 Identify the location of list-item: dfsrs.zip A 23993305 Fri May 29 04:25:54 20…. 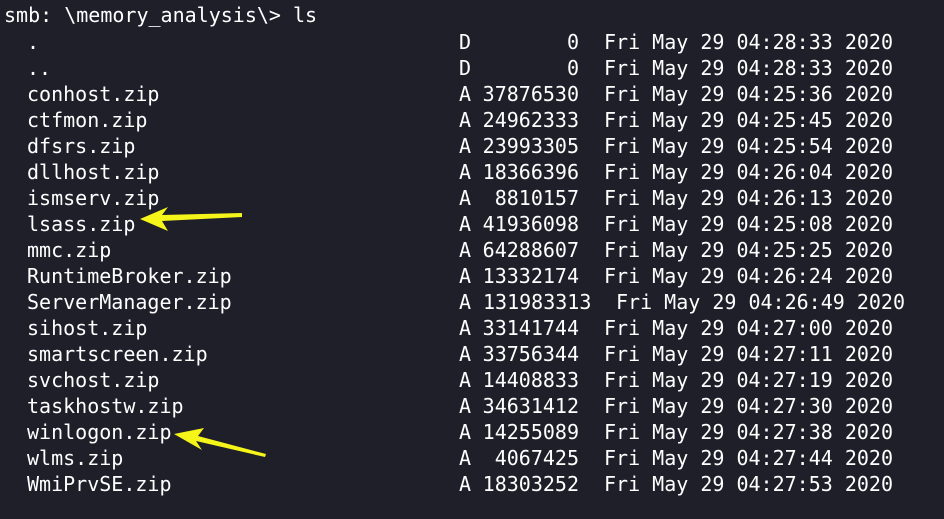
(472, 146).